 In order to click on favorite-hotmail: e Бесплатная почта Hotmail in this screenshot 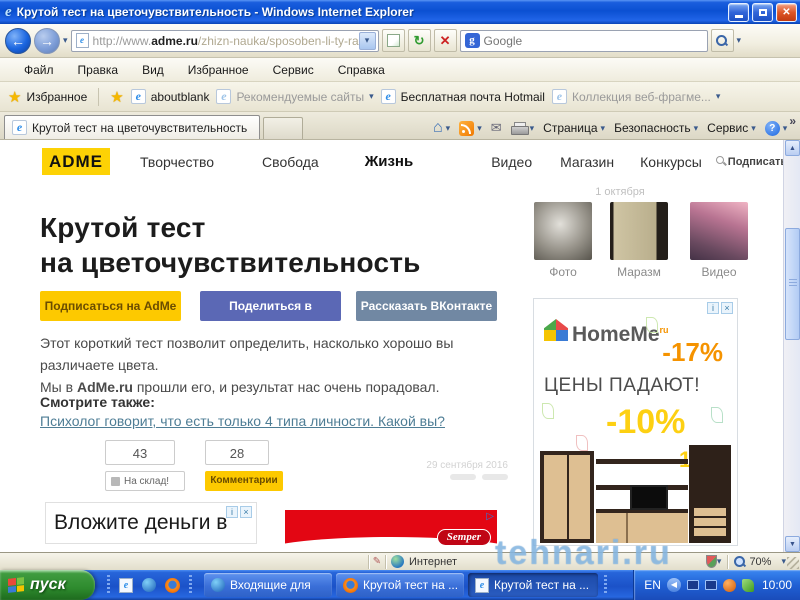, I will do `click(462, 96)`.